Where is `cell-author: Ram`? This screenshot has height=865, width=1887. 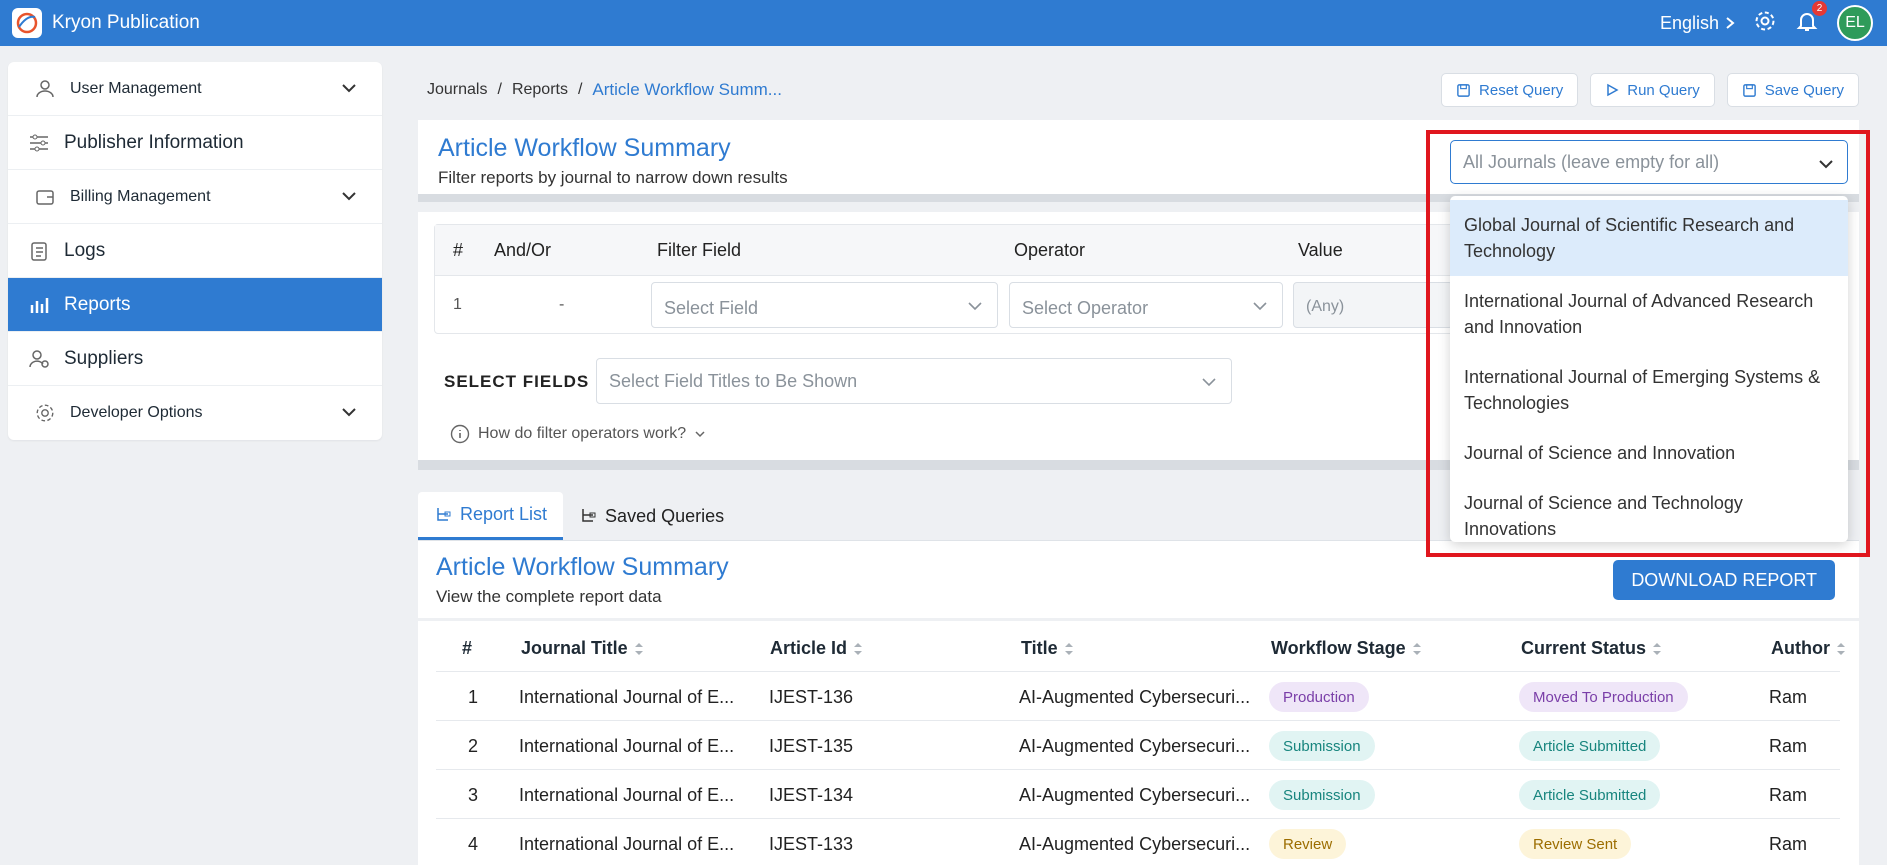 cell-author: Ram is located at coordinates (1788, 697).